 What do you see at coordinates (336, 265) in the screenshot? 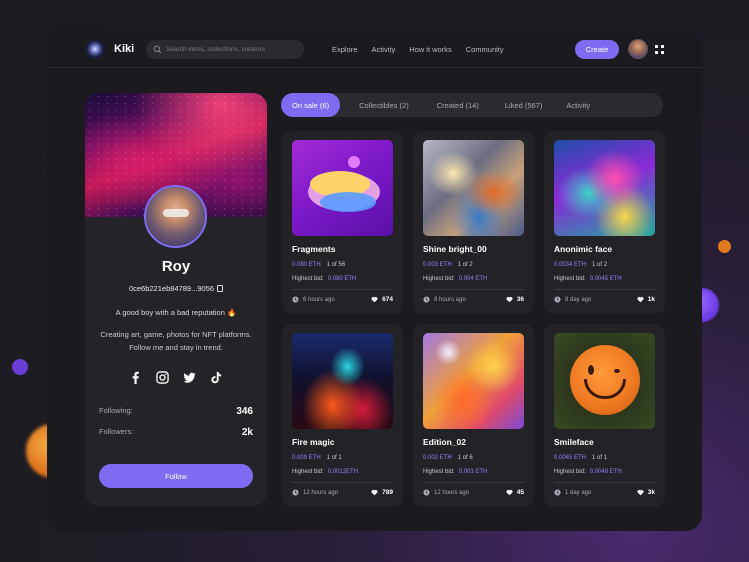
I see `nft-edition: 1 of 56` at bounding box center [336, 265].